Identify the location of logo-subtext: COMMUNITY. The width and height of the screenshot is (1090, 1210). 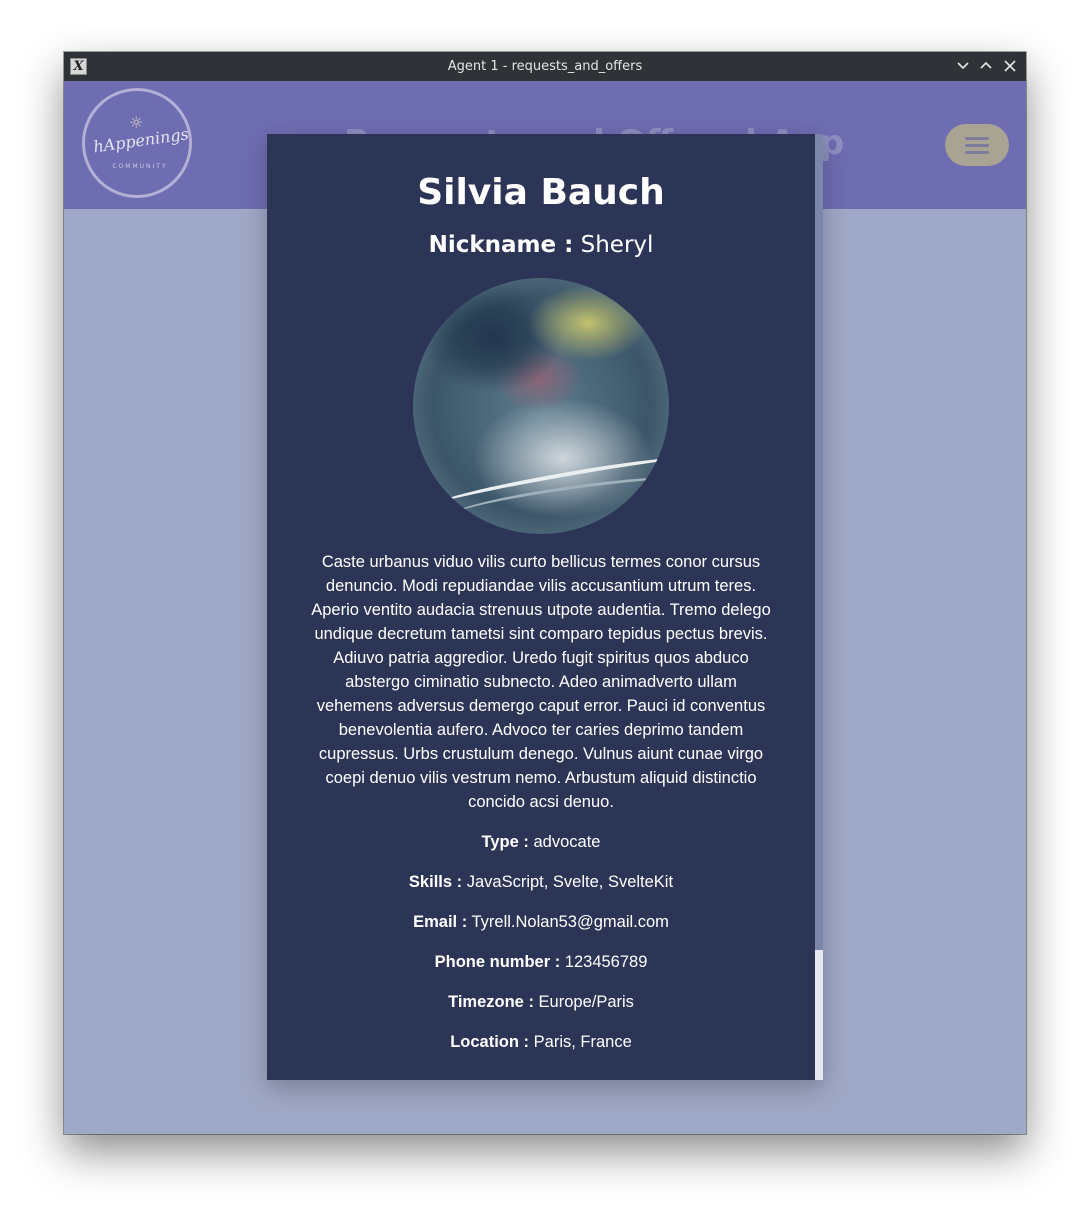
(140, 166).